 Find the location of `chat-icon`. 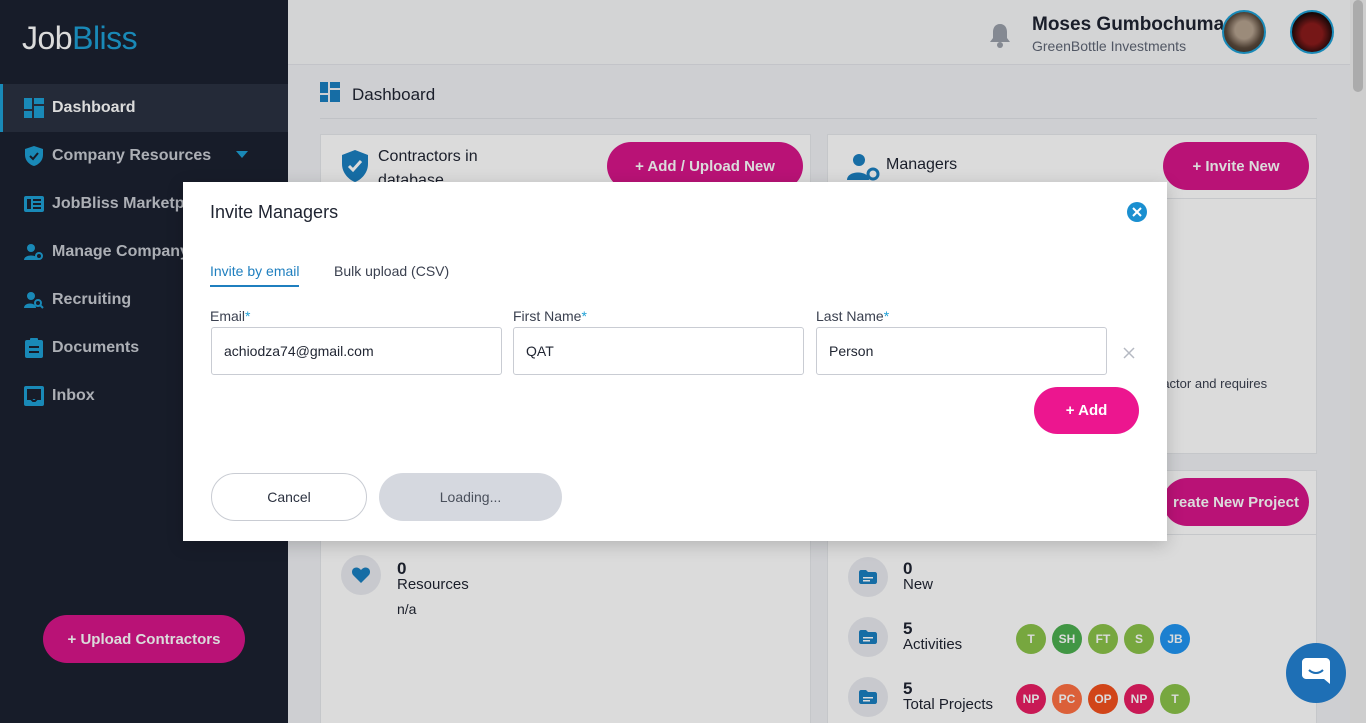

chat-icon is located at coordinates (1316, 673).